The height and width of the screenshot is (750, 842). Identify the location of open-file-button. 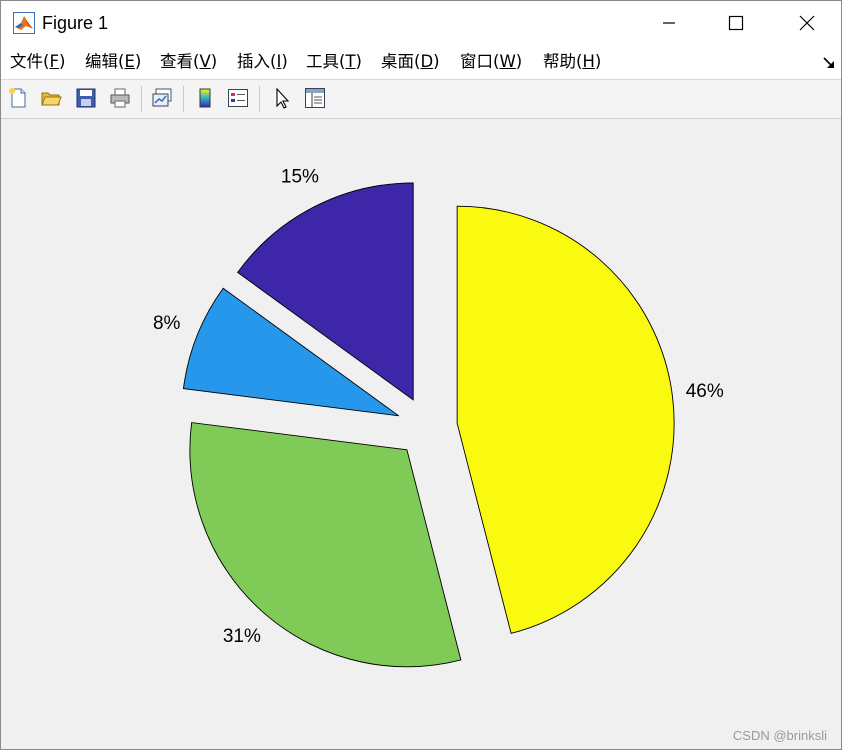
(51, 98).